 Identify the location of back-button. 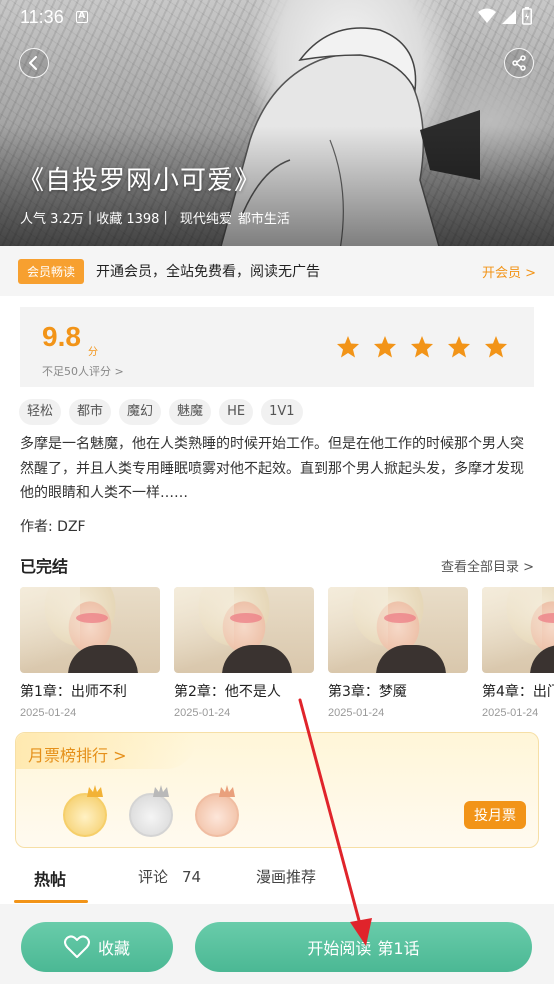
(34, 63).